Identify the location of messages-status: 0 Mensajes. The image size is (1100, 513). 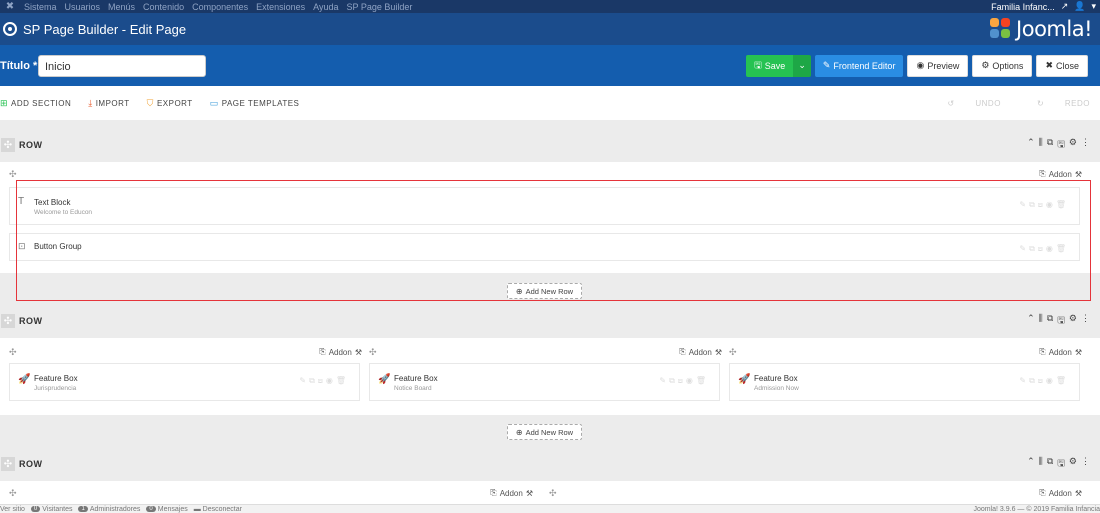
(167, 509).